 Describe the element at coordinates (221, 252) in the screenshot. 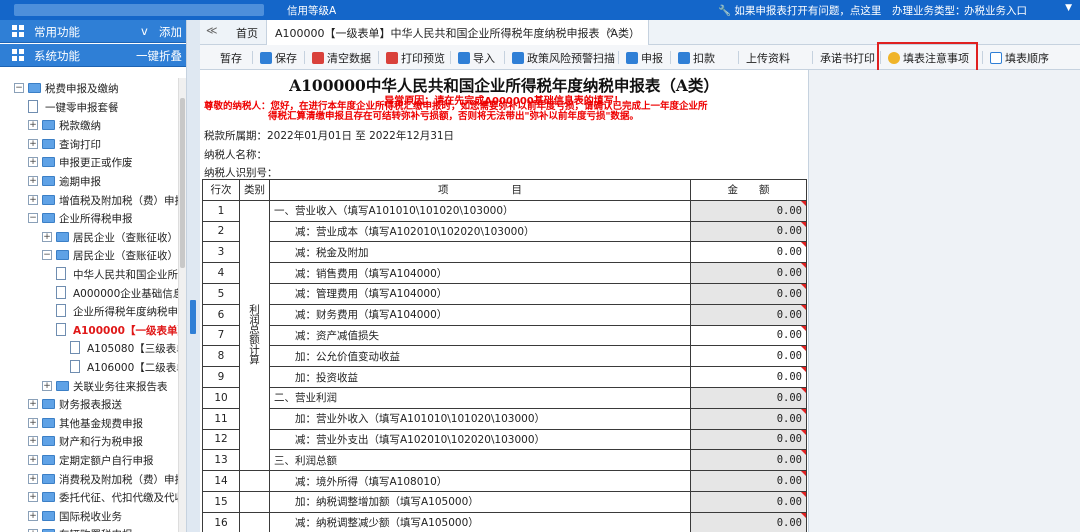

I see `row-number: 3` at that location.